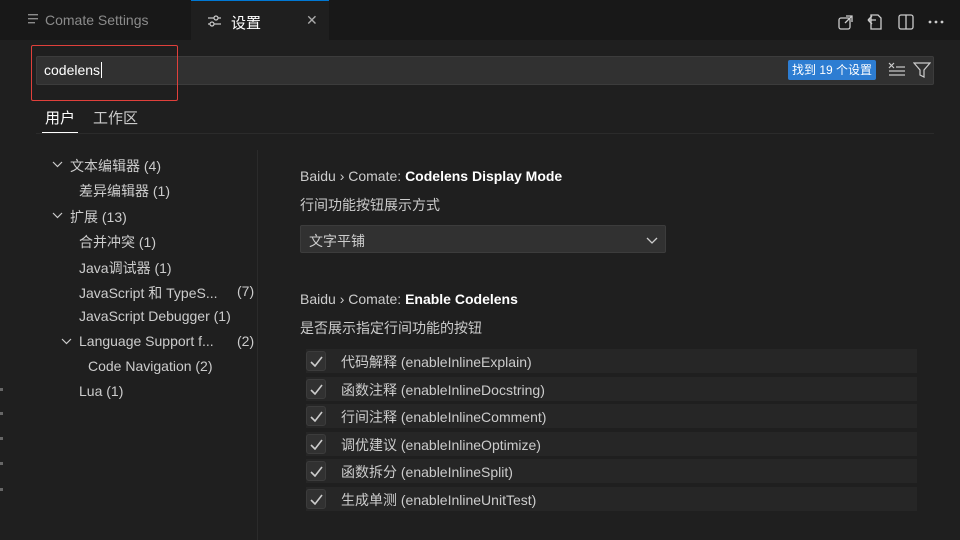 The image size is (960, 540). I want to click on checkbox-enable-inline-split, so click(316, 471).